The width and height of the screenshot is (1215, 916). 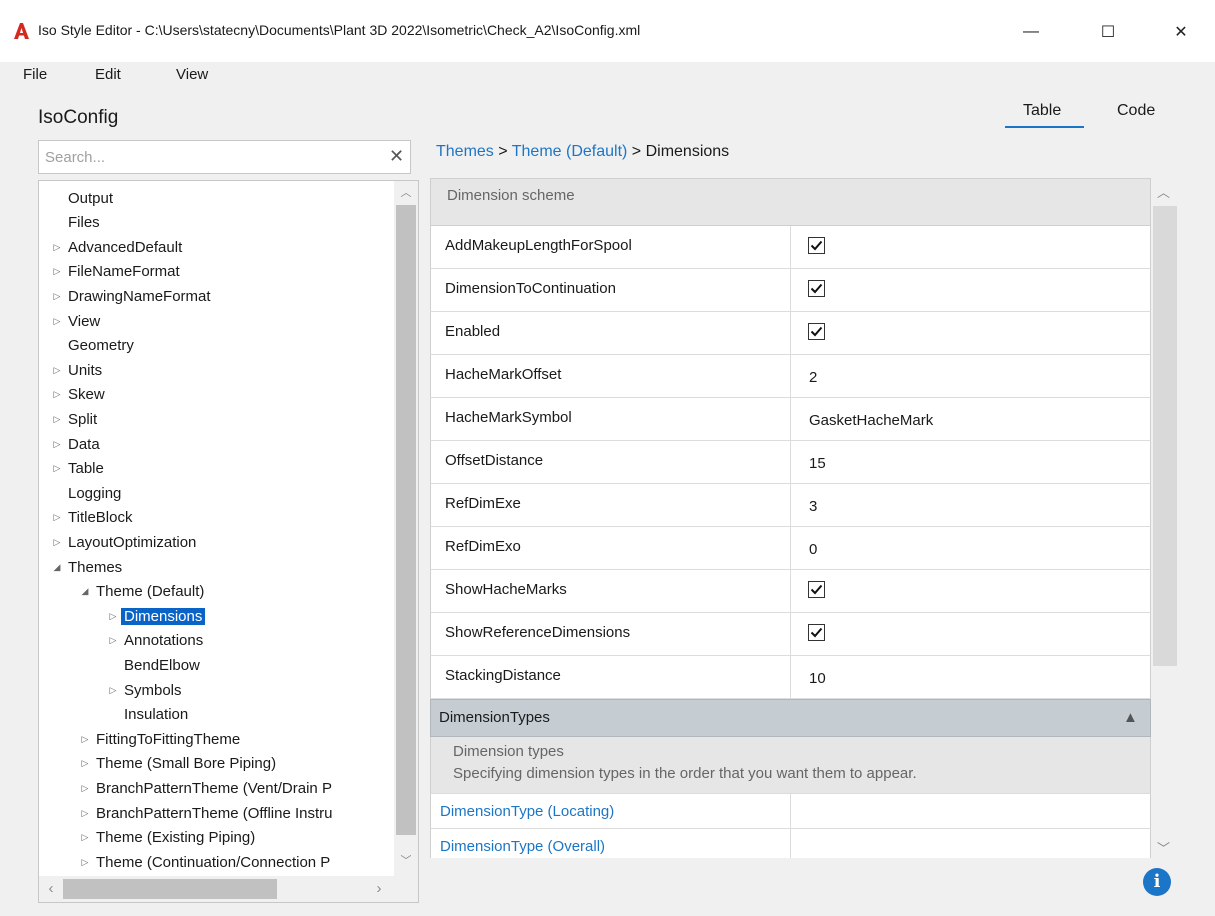 What do you see at coordinates (139, 296) in the screenshot?
I see `tree-item-label: DrawingNameFormat` at bounding box center [139, 296].